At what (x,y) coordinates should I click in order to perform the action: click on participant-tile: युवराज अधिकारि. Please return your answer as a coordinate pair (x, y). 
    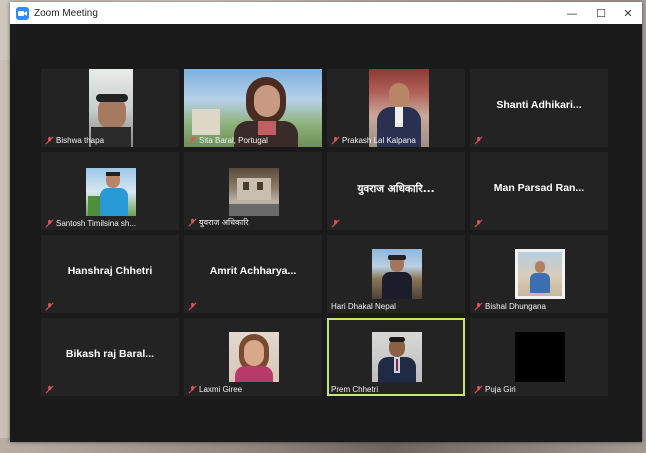
    Looking at the image, I should click on (253, 191).